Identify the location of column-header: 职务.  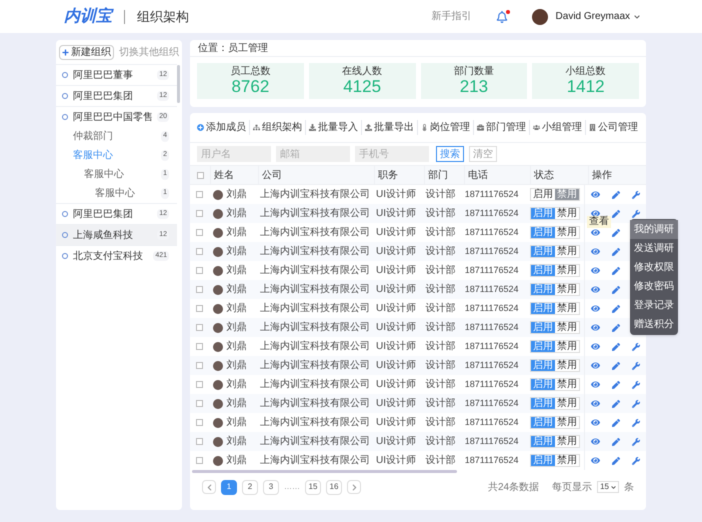
(399, 175).